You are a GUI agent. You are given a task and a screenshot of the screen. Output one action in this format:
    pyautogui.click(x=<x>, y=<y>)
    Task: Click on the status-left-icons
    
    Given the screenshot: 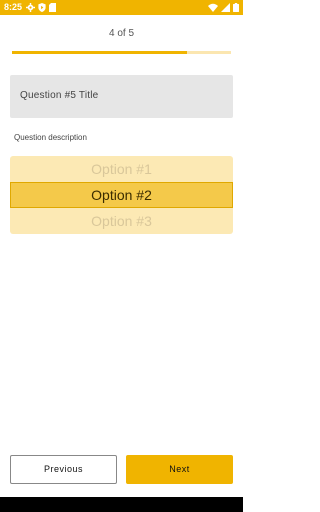 What is the action you would take?
    pyautogui.click(x=41, y=7)
    